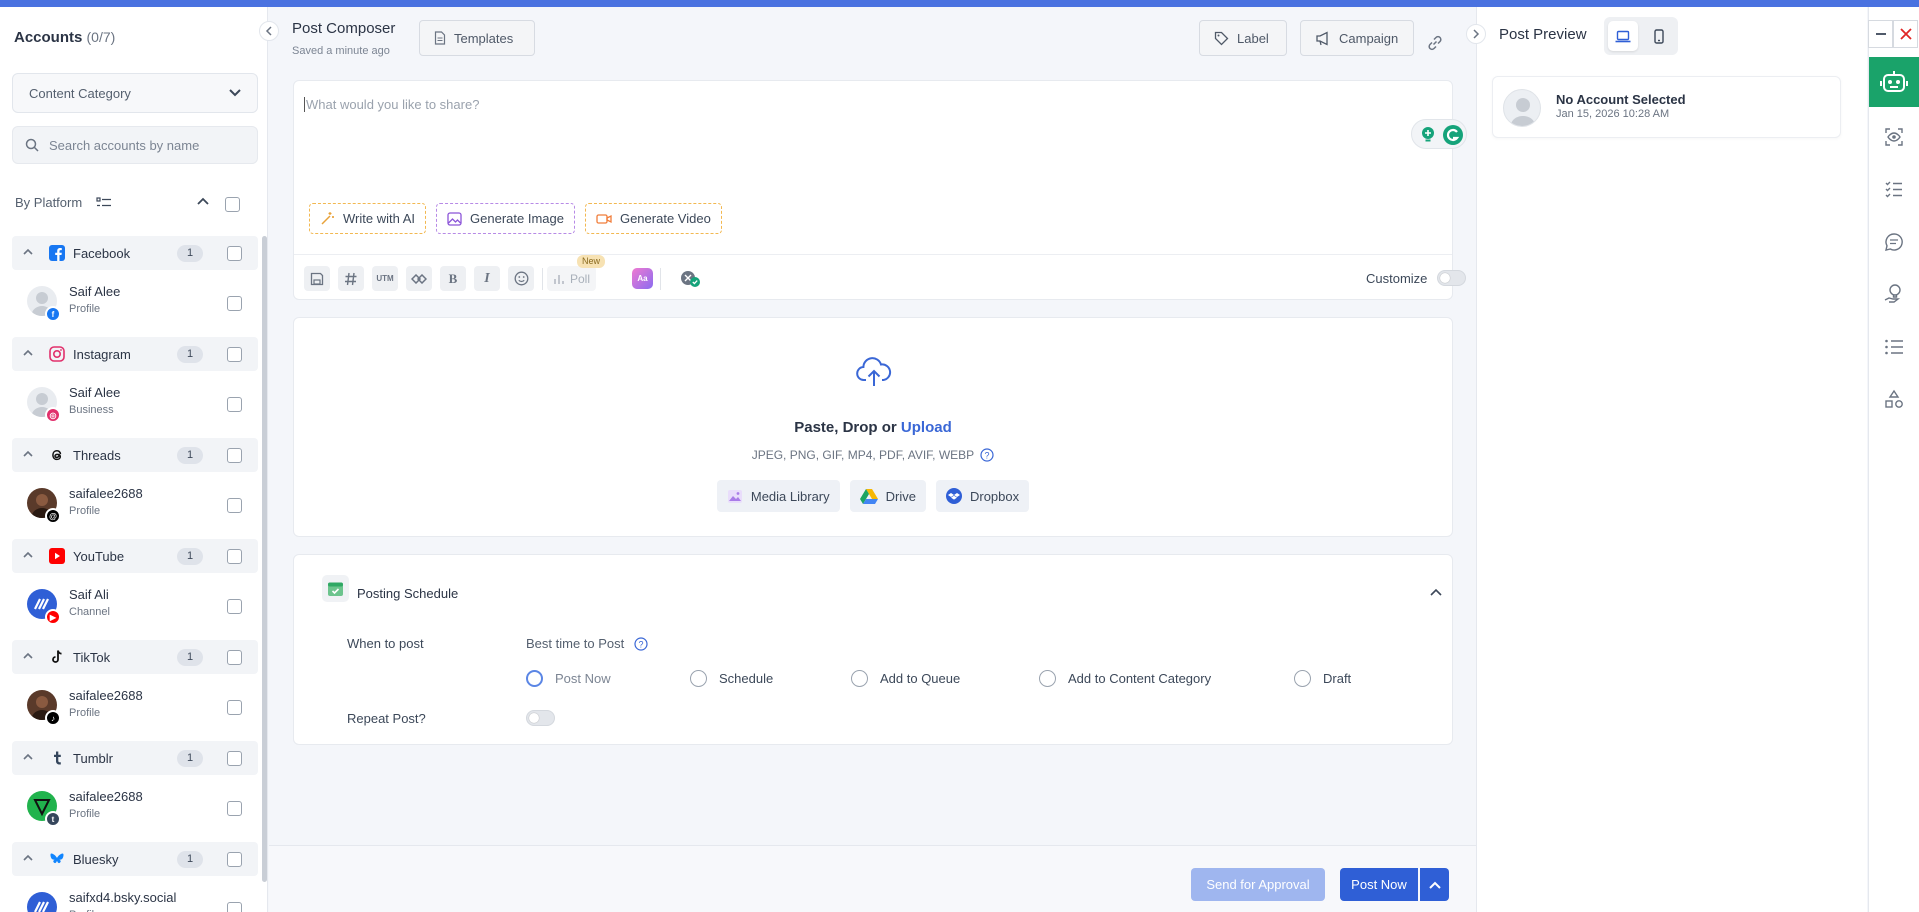 The image size is (1919, 912). Describe the element at coordinates (135, 253) in the screenshot. I see `platform-group-facebook: Facebook 1` at that location.